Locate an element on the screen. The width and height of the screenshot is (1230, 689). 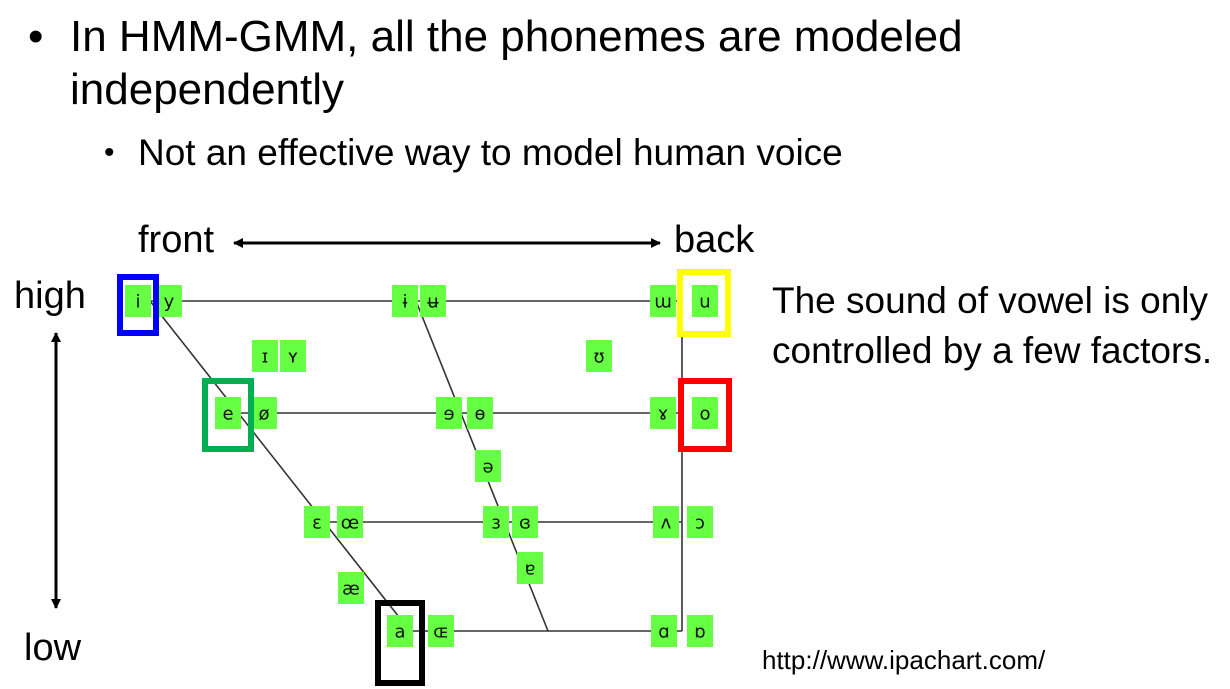
vowel-254: ɔ is located at coordinates (700, 522).